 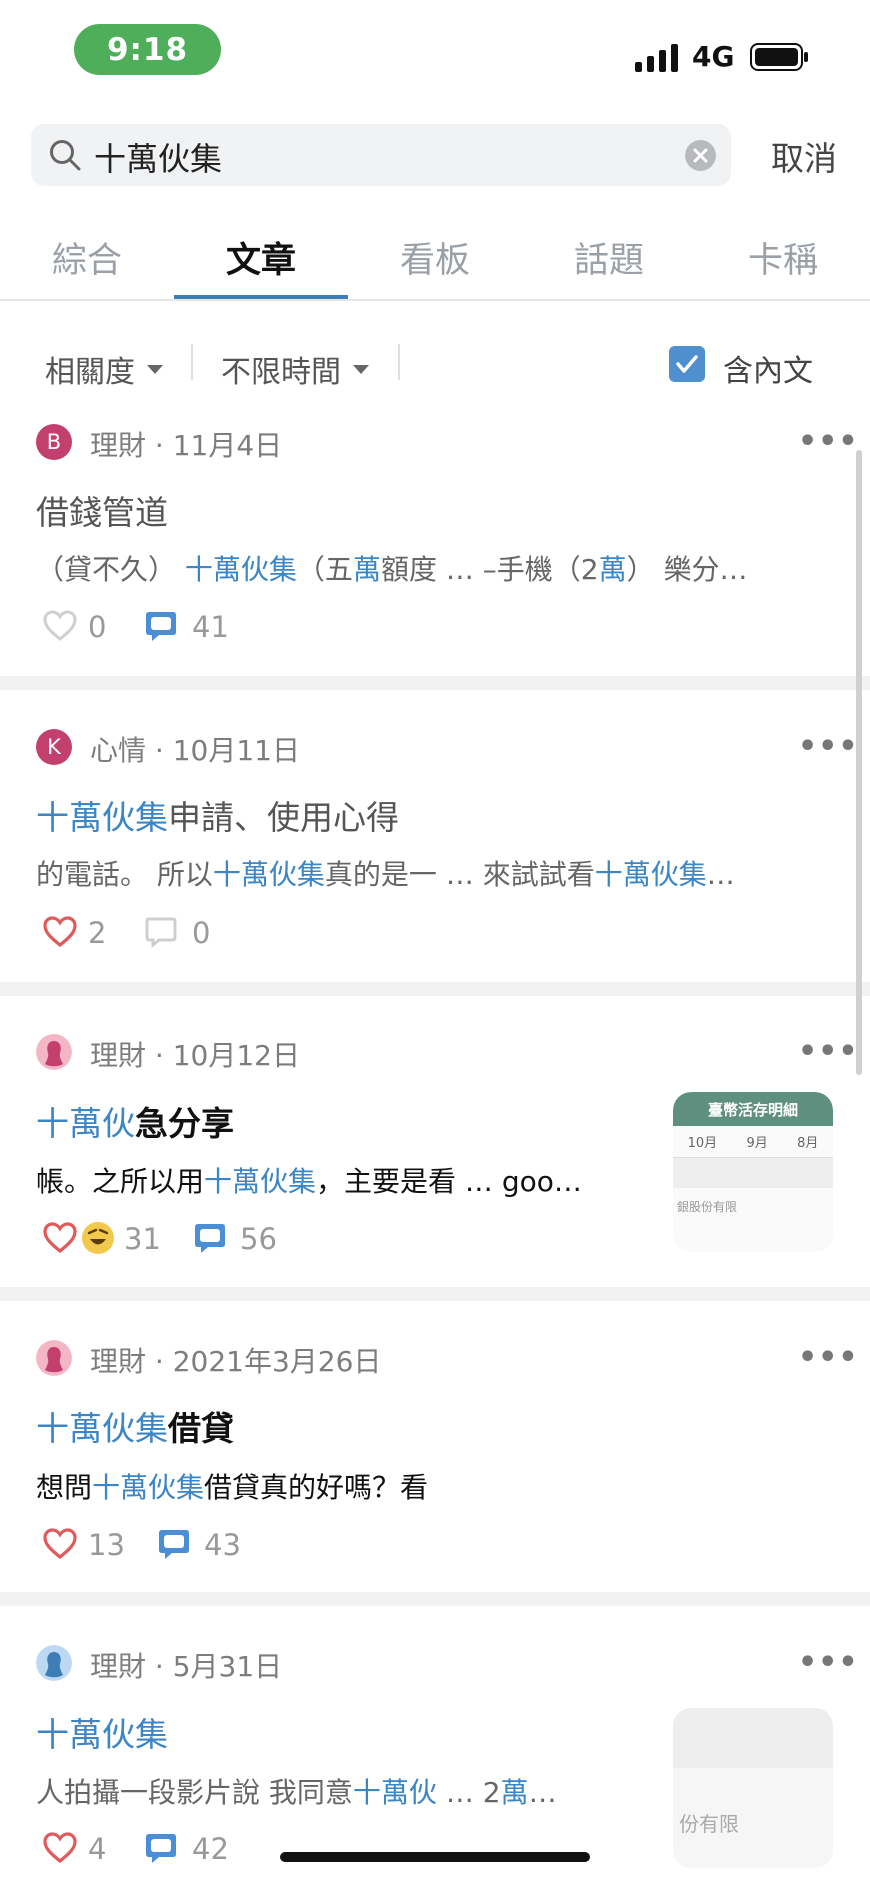 What do you see at coordinates (227, 1666) in the screenshot?
I see `post-date: 5月31日` at bounding box center [227, 1666].